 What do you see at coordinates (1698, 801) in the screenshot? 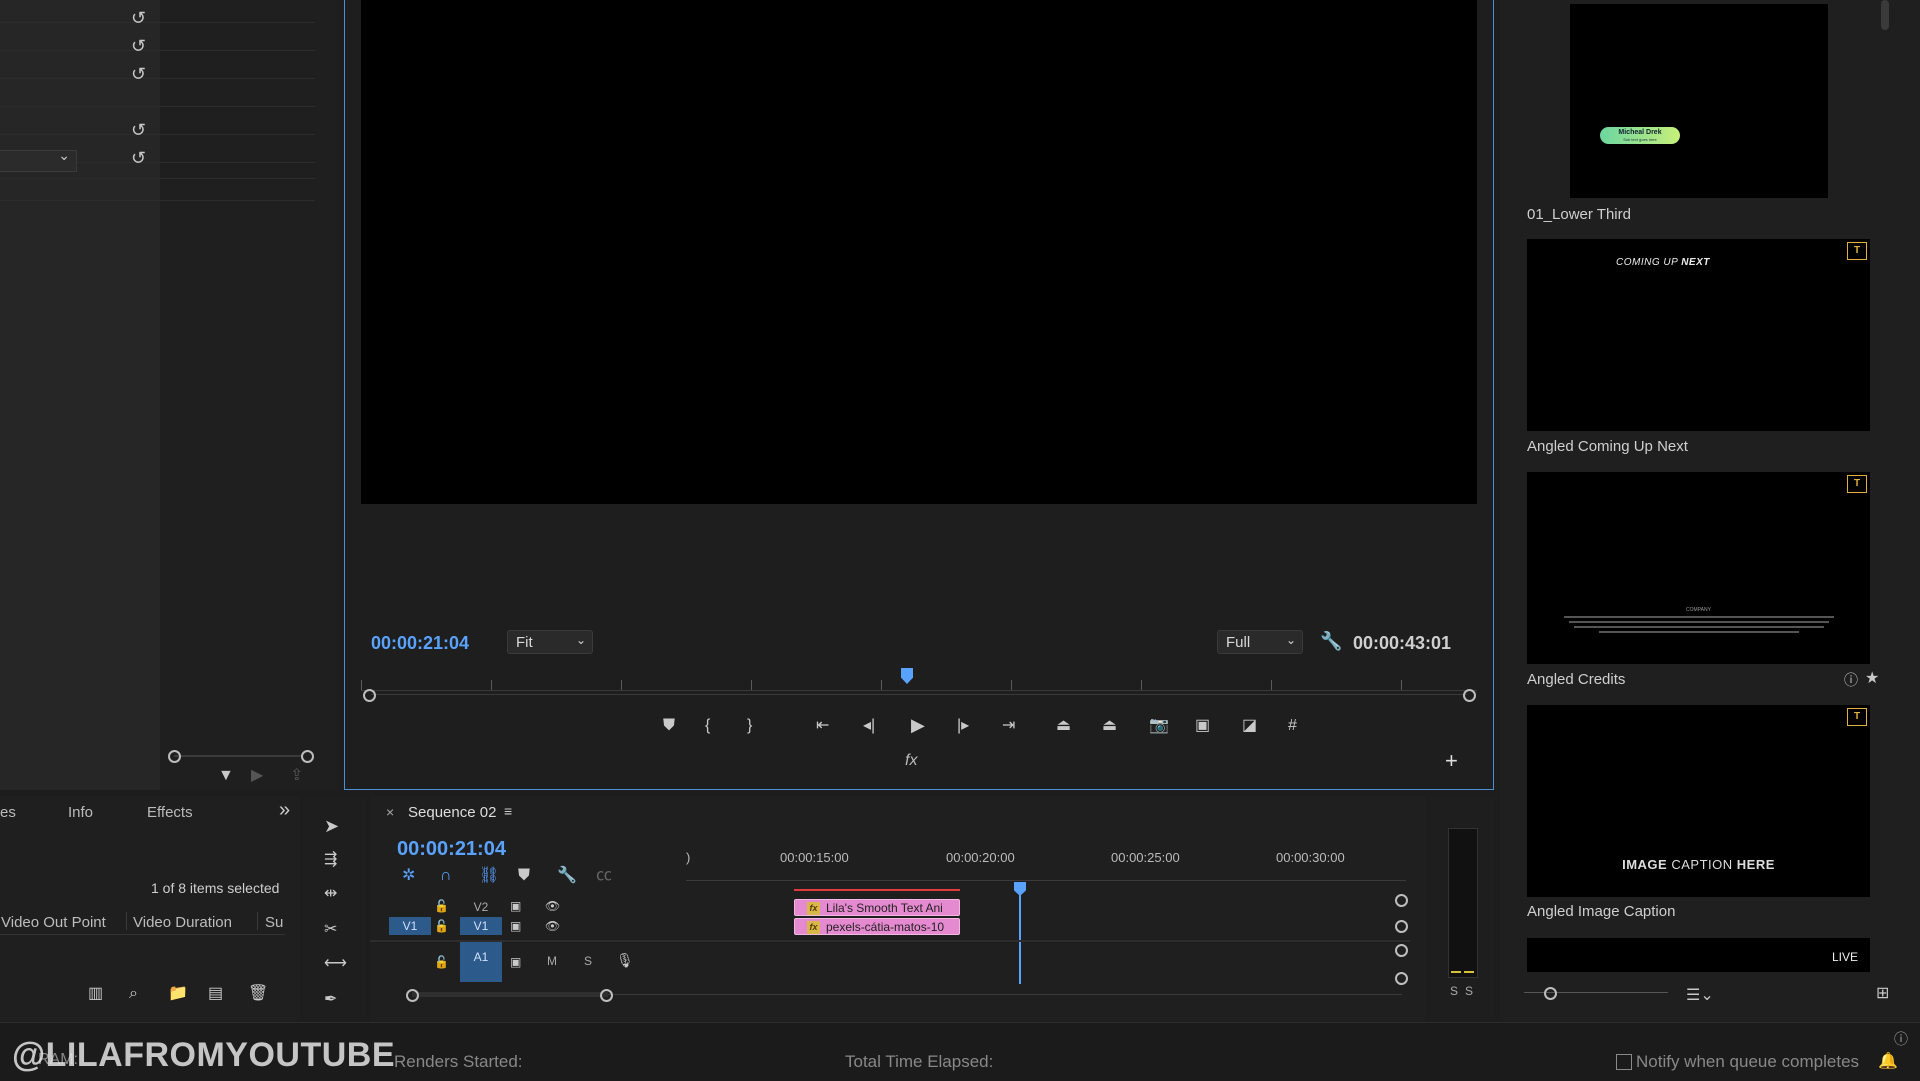
I see `template-thumbnail-image-caption: IMAGE CAPTION HERE T` at bounding box center [1698, 801].